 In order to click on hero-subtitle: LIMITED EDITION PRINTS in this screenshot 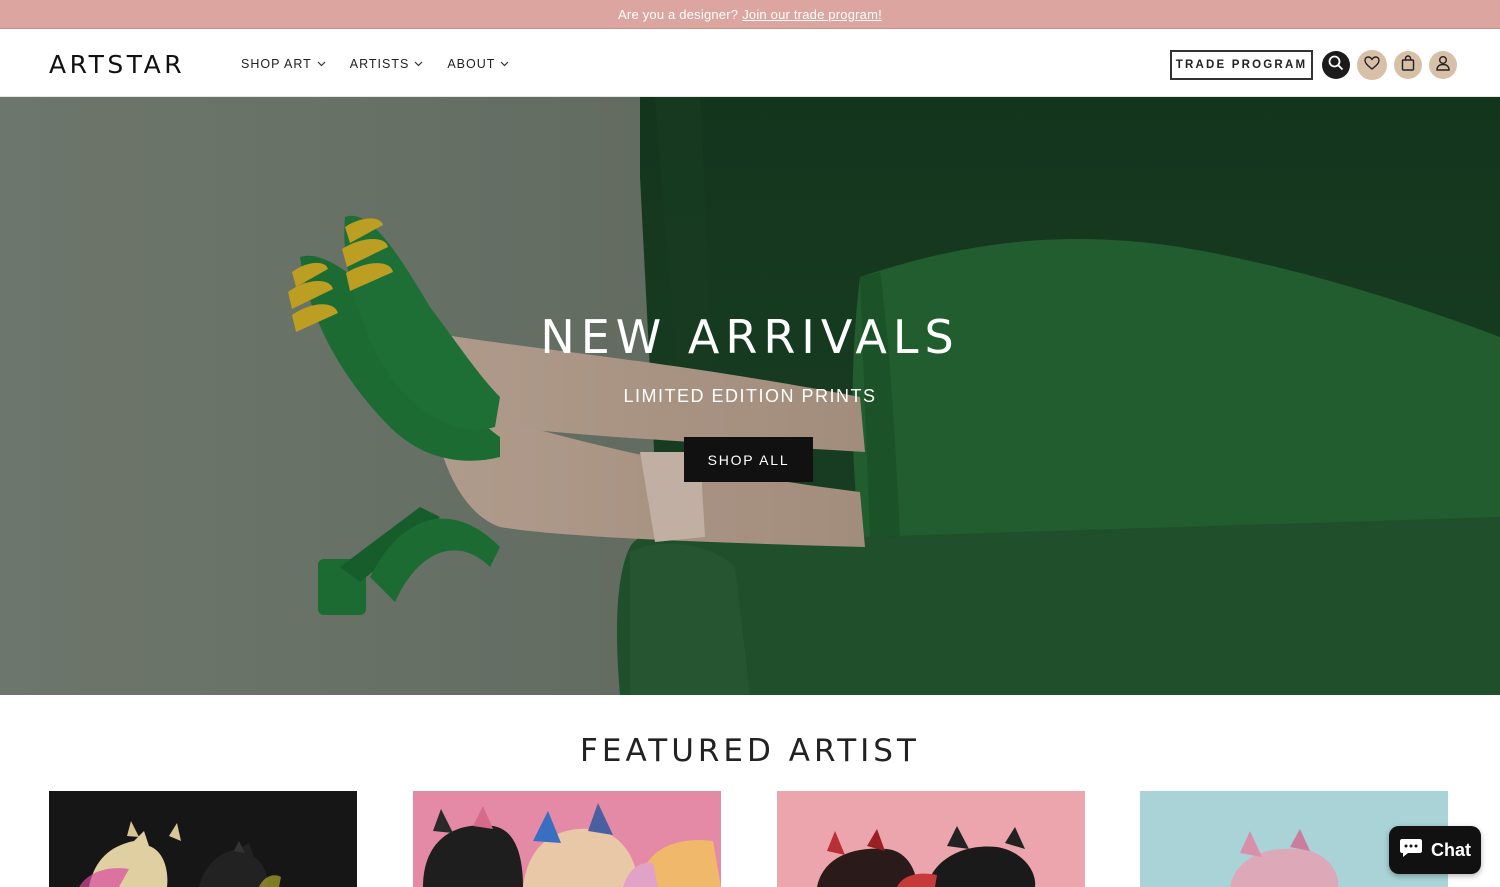, I will do `click(750, 396)`.